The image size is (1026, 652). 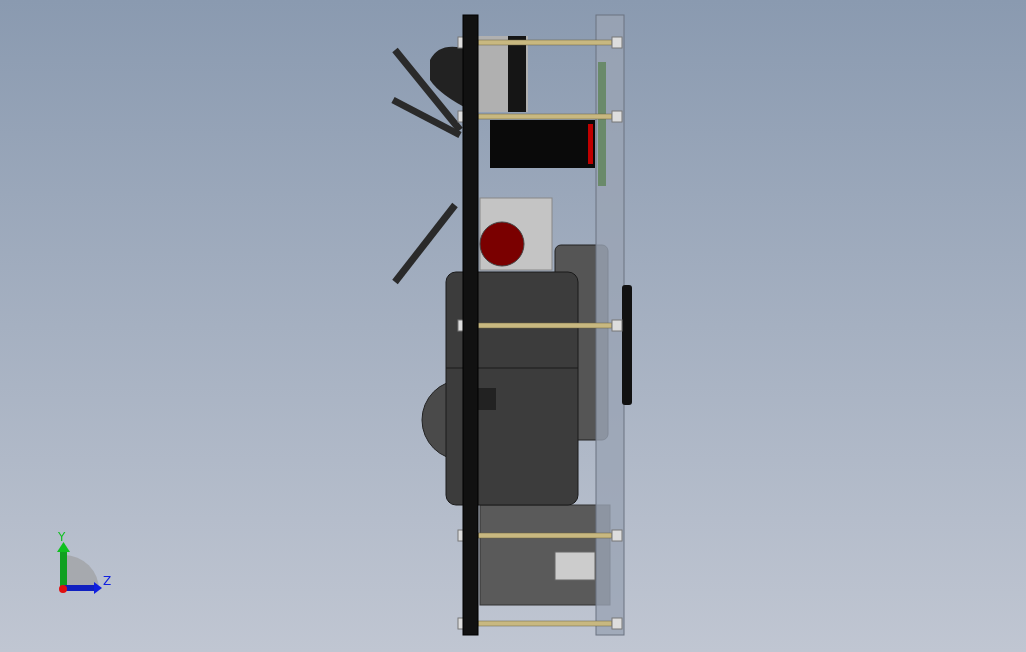 What do you see at coordinates (62, 537) in the screenshot?
I see `axis-label: Y` at bounding box center [62, 537].